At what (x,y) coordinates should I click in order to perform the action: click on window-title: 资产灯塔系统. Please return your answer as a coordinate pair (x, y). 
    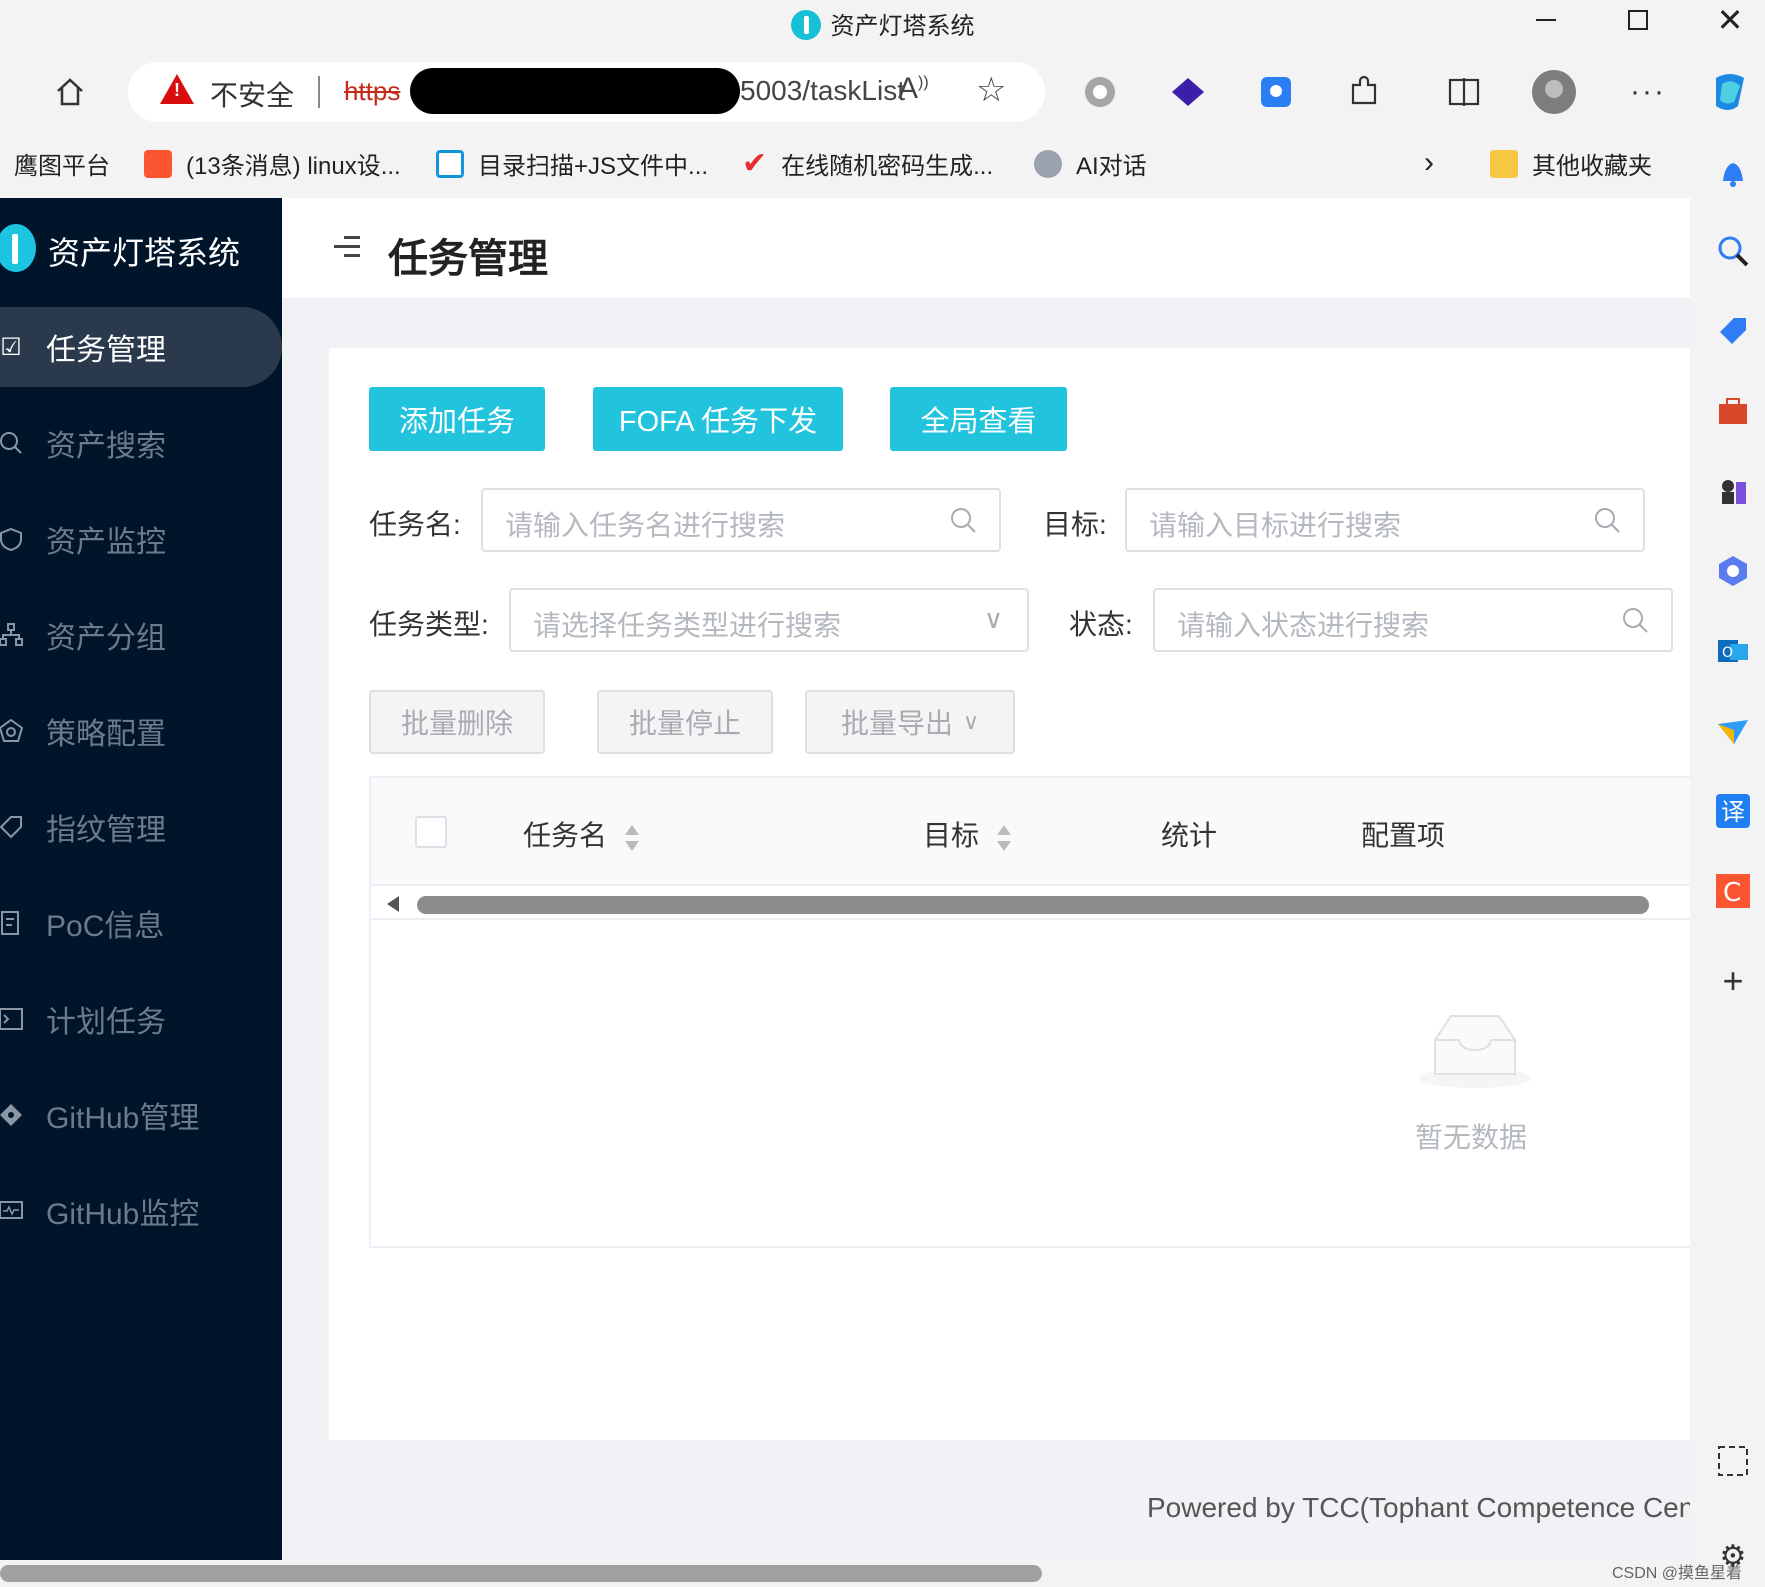
    Looking at the image, I should click on (902, 26).